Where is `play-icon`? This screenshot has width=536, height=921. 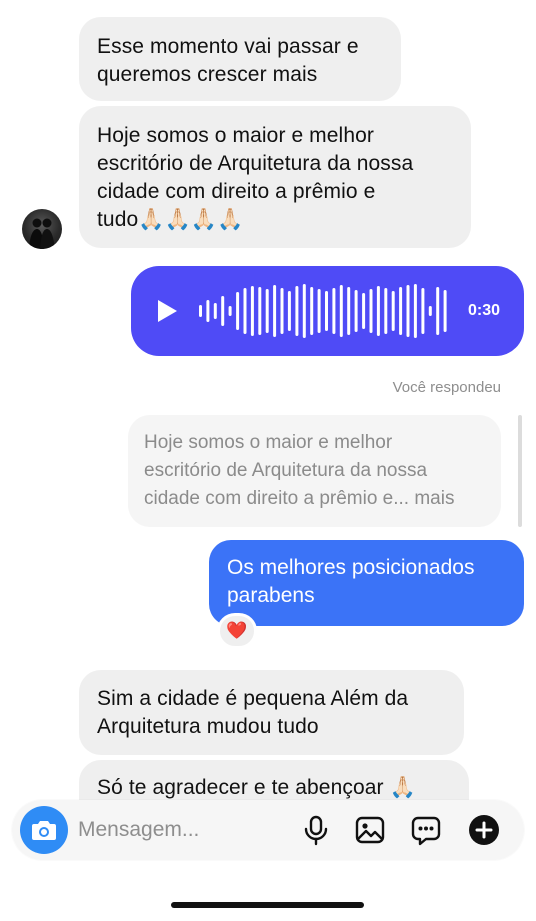 play-icon is located at coordinates (167, 311).